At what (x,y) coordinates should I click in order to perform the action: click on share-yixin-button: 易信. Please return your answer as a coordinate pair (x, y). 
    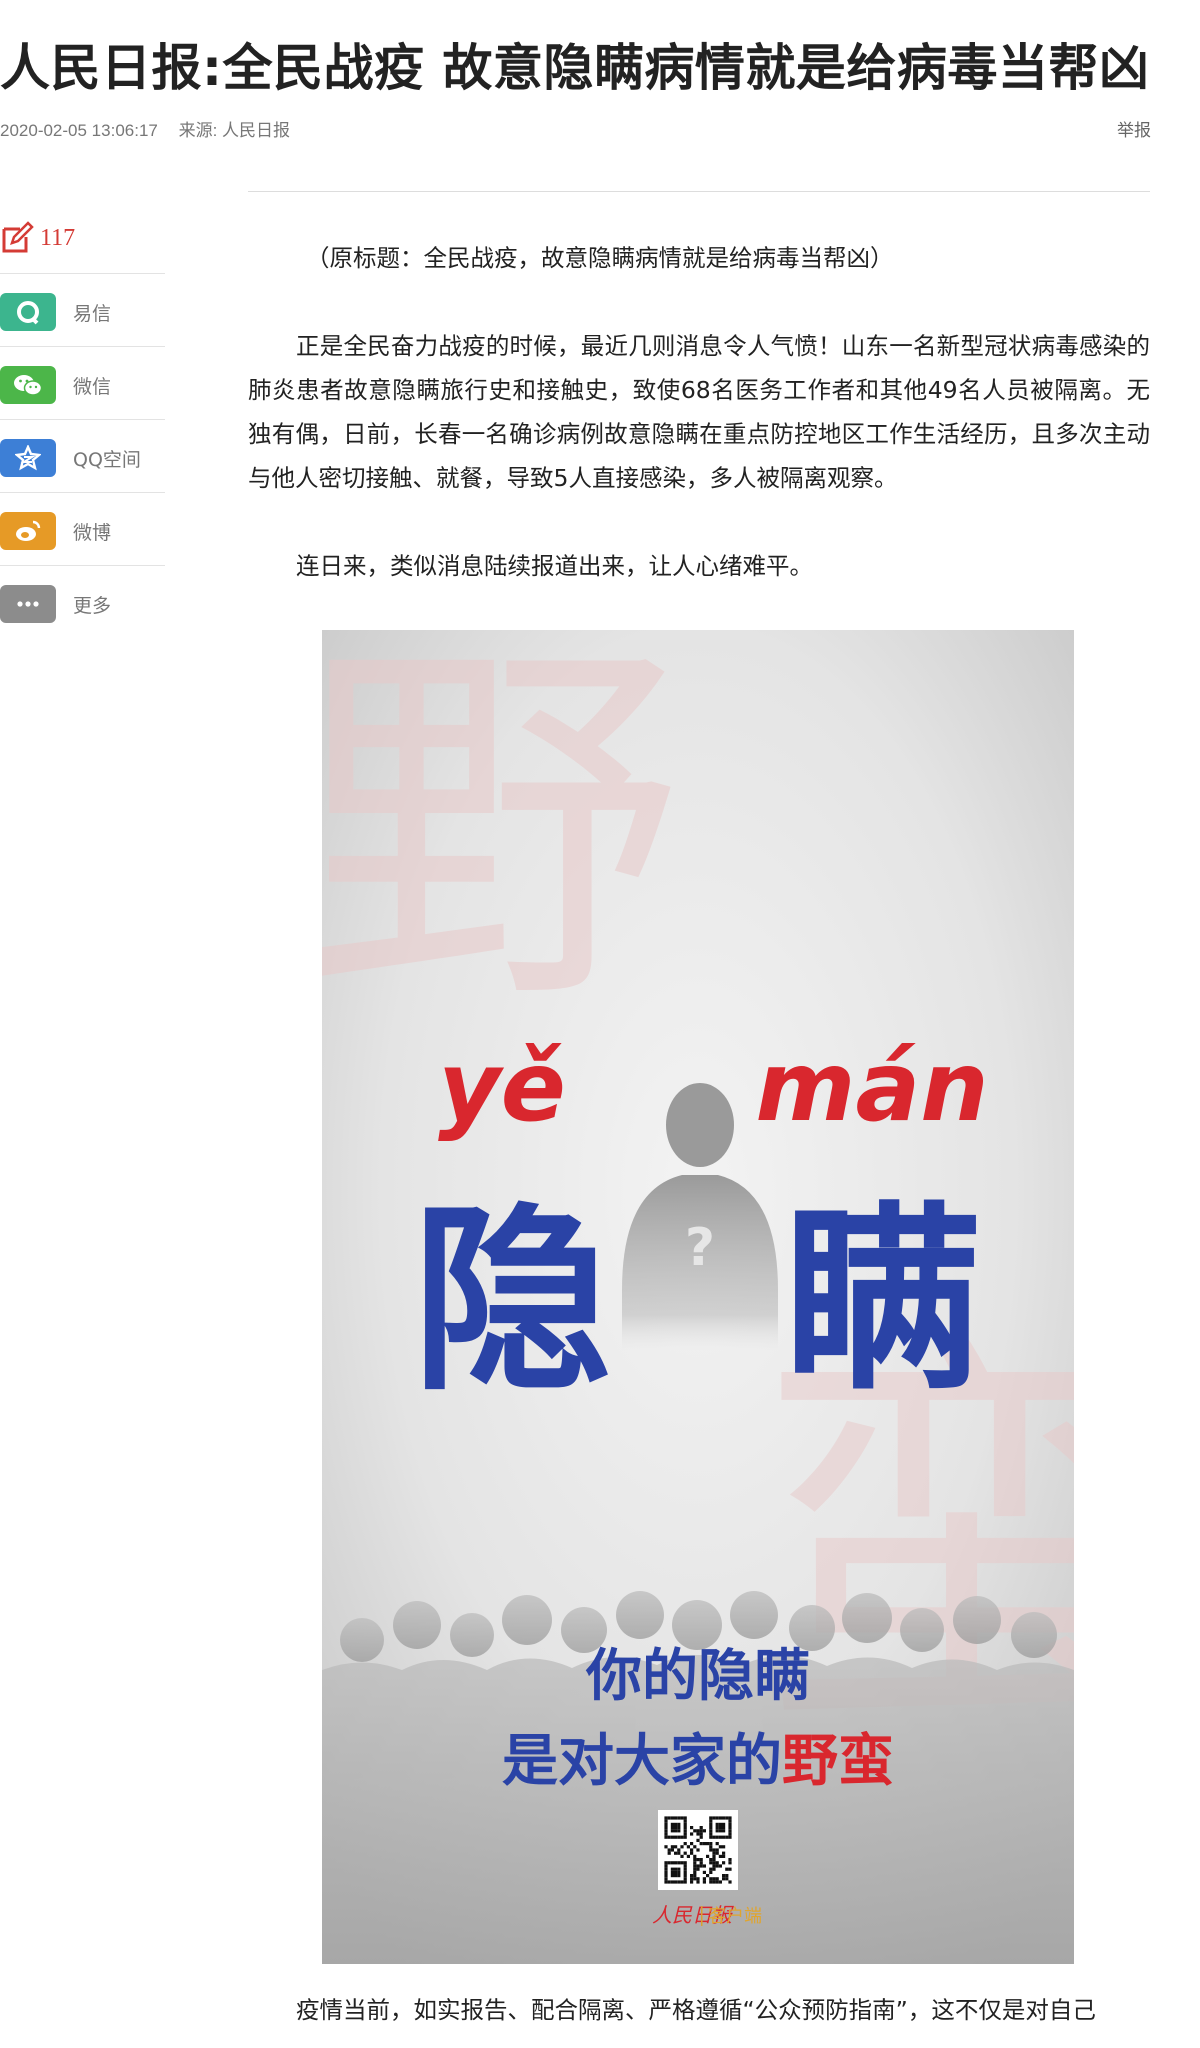
    Looking at the image, I should click on (82, 312).